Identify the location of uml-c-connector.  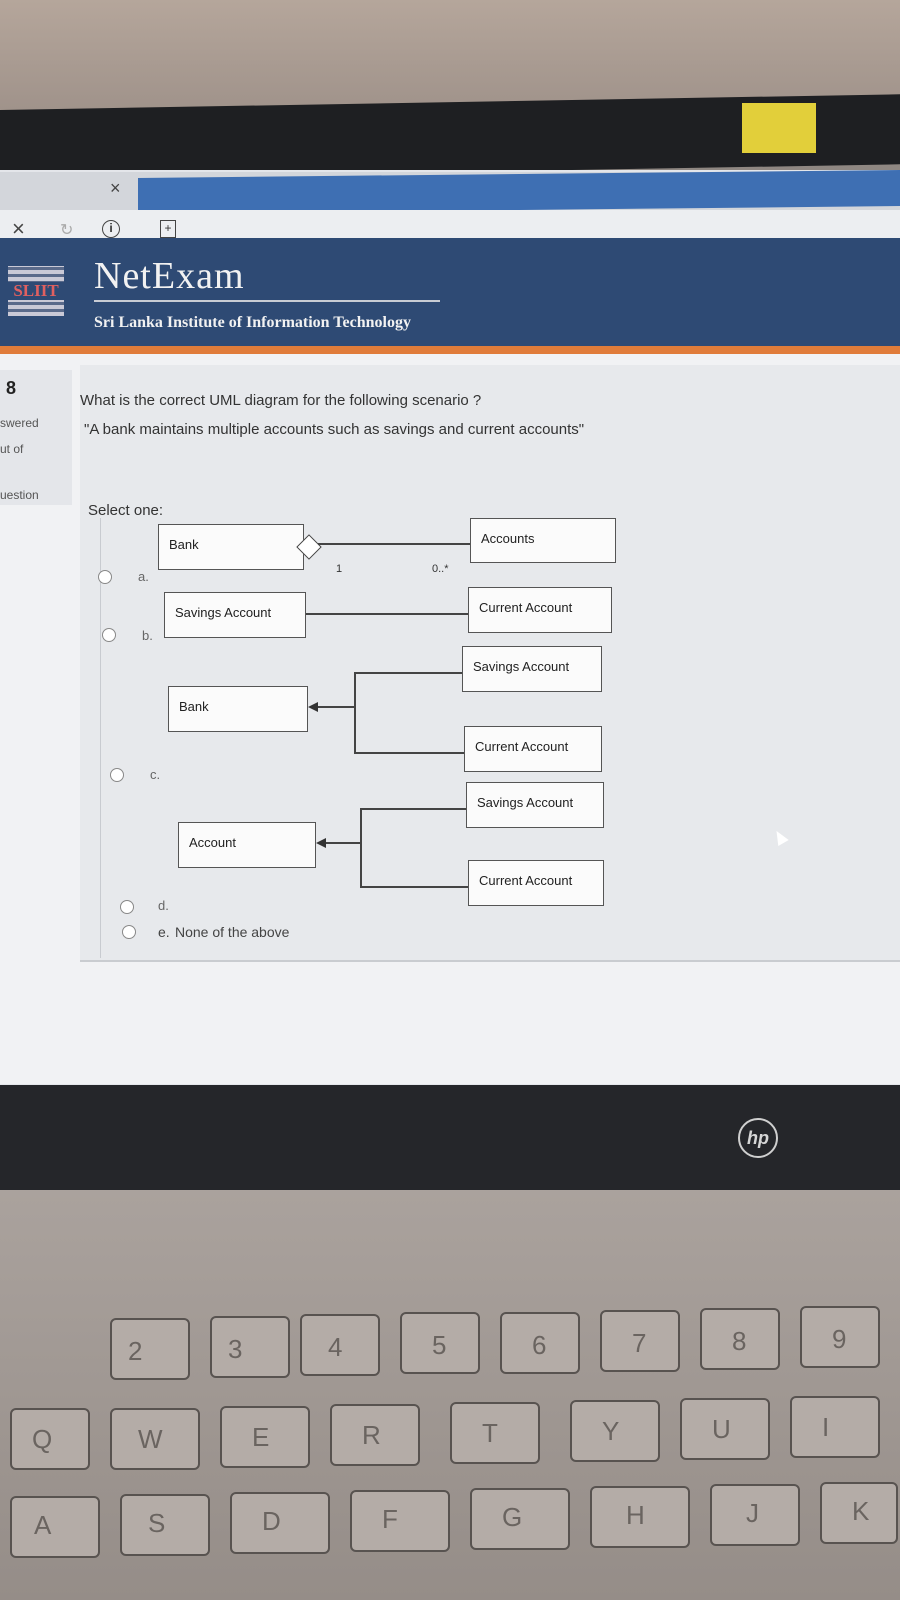
(336, 707).